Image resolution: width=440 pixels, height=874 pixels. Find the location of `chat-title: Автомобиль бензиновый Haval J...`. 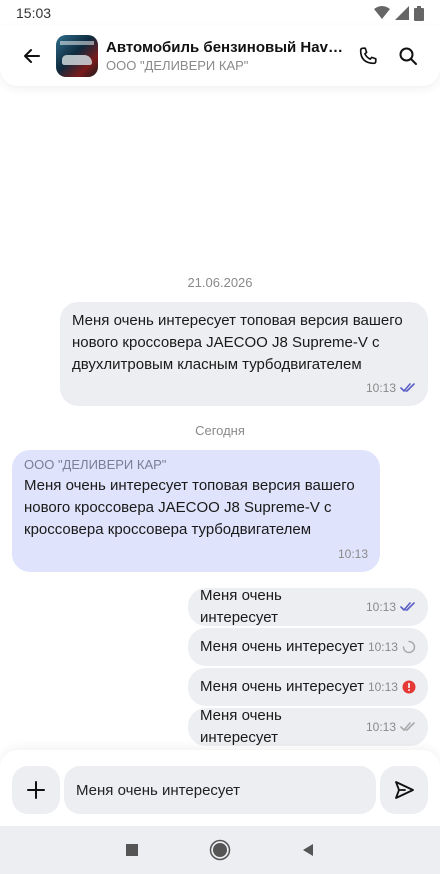

chat-title: Автомобиль бензиновый Haval J... is located at coordinates (227, 47).